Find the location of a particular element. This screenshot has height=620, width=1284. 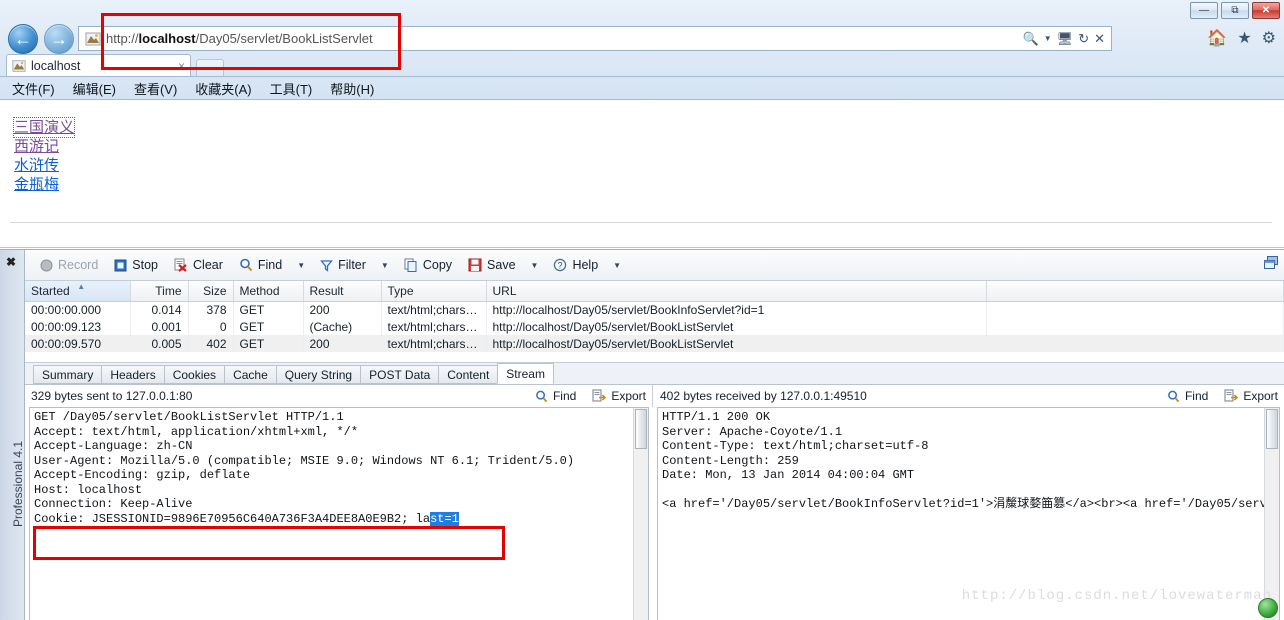

cell-filler is located at coordinates (1135, 309).